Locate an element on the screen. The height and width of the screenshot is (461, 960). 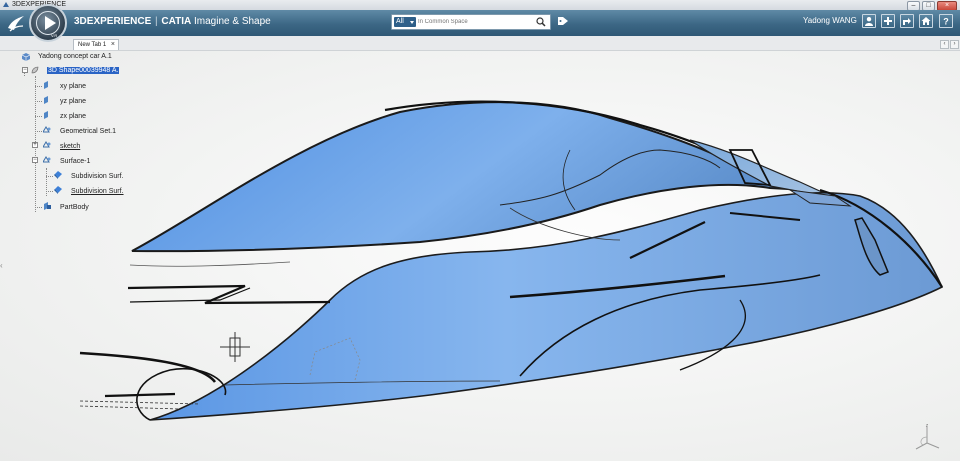
tab-label: New Tab 1 is located at coordinates (92, 45).